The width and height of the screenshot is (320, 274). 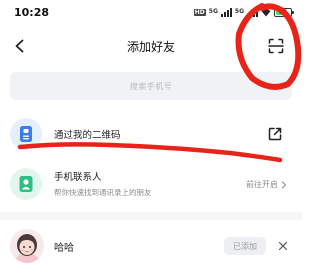 What do you see at coordinates (239, 11) in the screenshot?
I see `network-label-2: 5G` at bounding box center [239, 11].